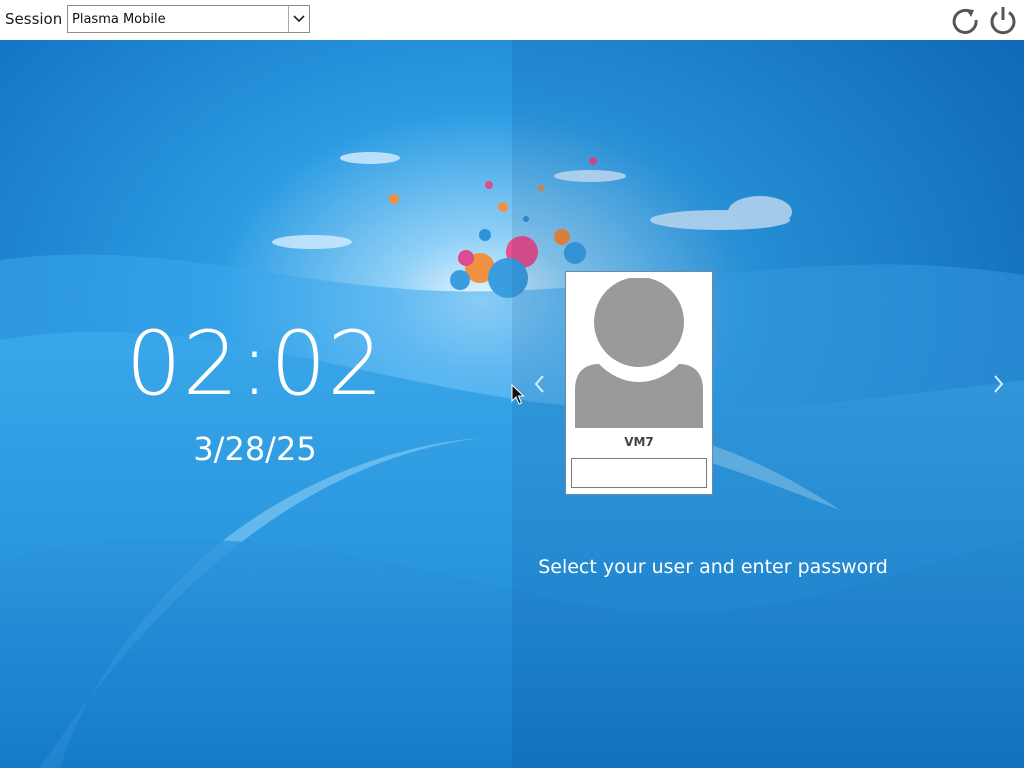  I want to click on chevron-left-icon, so click(539, 384).